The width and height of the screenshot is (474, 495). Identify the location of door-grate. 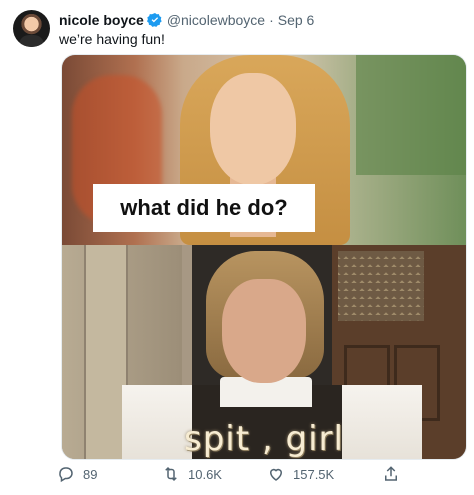
(381, 286).